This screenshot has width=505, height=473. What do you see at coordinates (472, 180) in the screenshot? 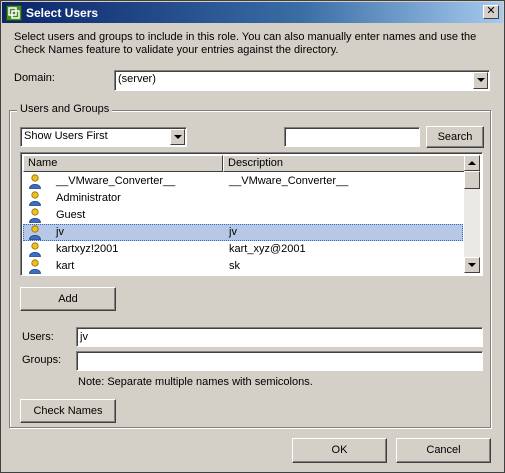
I see `scroll-thumb` at bounding box center [472, 180].